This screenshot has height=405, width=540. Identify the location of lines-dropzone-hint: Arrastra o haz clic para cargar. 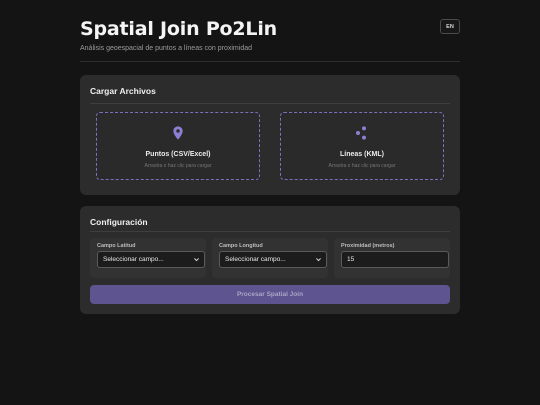
(362, 166).